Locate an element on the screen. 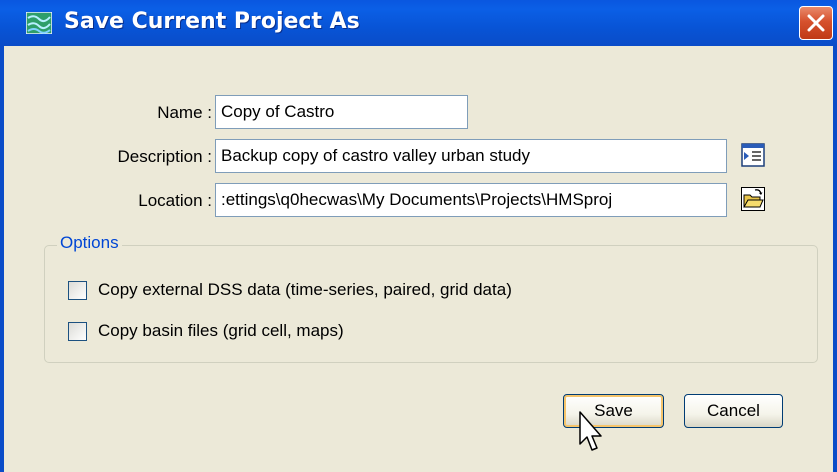  copy-dss-checkbox is located at coordinates (77, 290).